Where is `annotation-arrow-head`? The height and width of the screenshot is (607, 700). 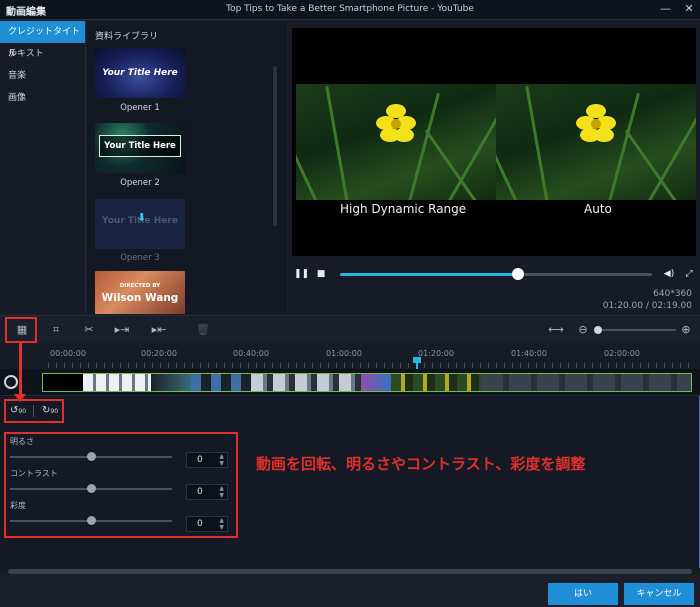
annotation-arrow-head is located at coordinates (20, 398).